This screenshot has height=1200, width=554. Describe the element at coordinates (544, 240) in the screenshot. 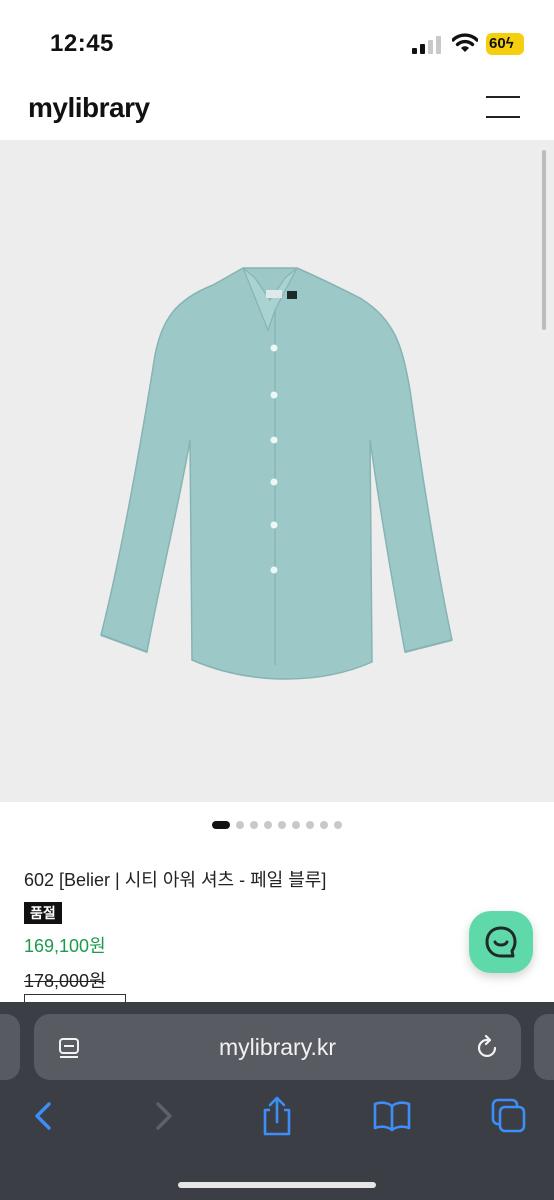

I see `page-scrollbar` at that location.